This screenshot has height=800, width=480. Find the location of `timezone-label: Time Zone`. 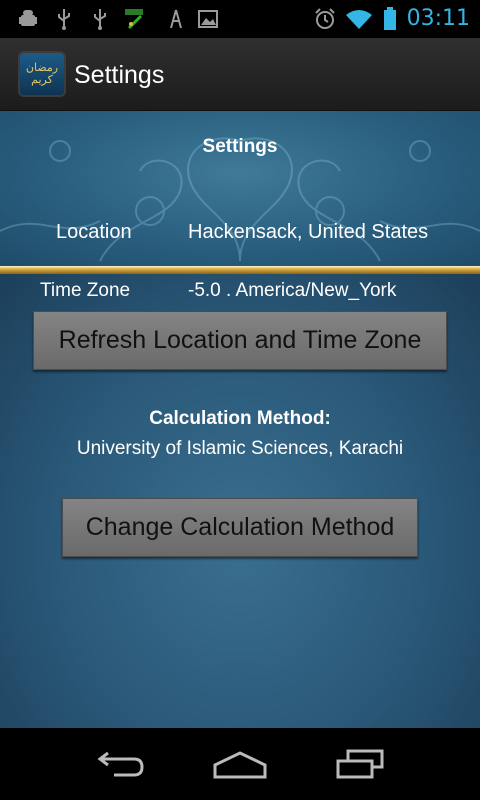

timezone-label: Time Zone is located at coordinates (85, 290).